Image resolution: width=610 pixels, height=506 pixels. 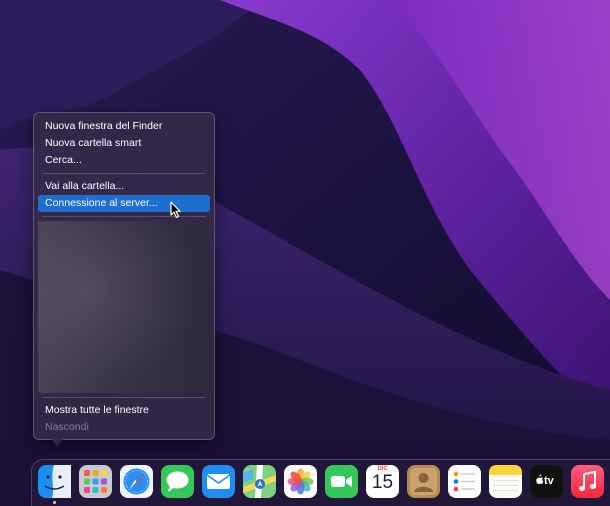 What do you see at coordinates (124, 126) in the screenshot?
I see `menu-item-new-finder-window: Nuova finestra del Finder` at bounding box center [124, 126].